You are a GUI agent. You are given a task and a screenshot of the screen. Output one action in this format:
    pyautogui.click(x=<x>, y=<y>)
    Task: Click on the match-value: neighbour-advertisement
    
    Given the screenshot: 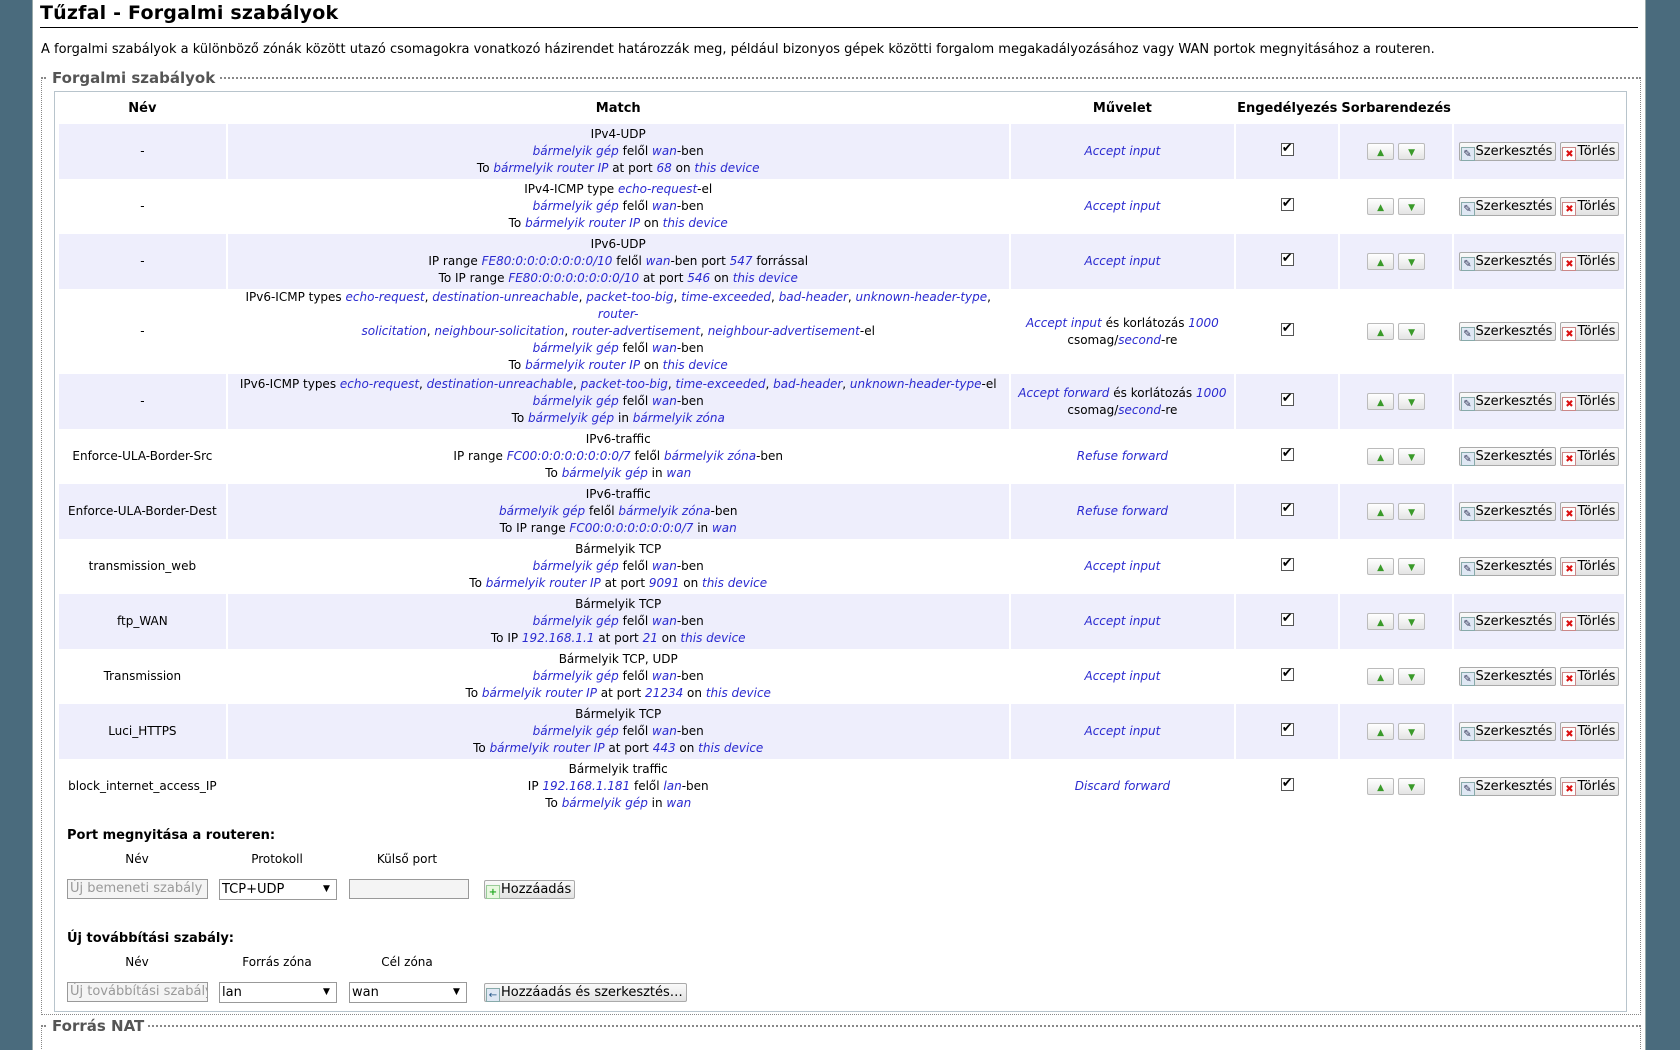 What is the action you would take?
    pyautogui.click(x=783, y=331)
    